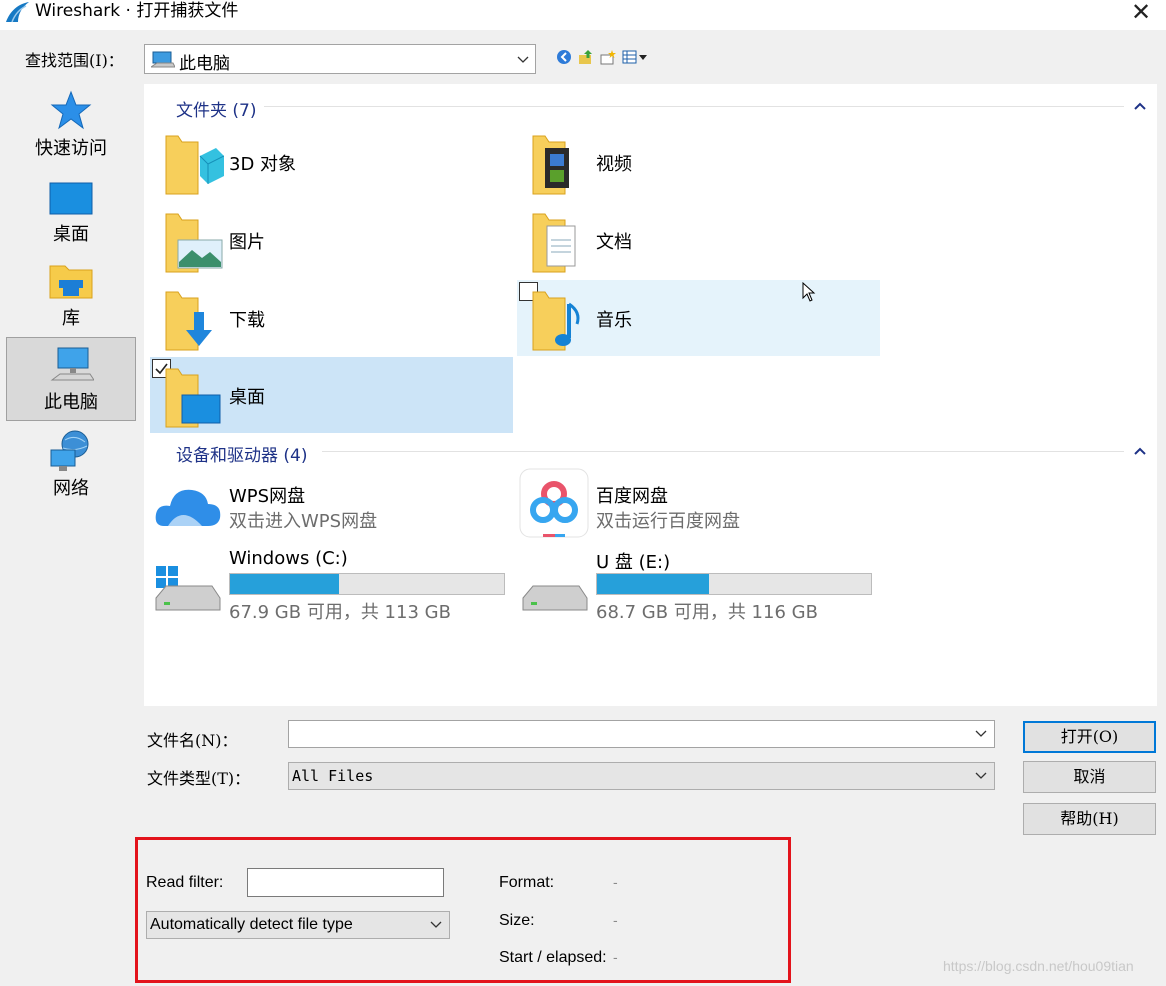  What do you see at coordinates (614, 242) in the screenshot?
I see `folder-name: 文档` at bounding box center [614, 242].